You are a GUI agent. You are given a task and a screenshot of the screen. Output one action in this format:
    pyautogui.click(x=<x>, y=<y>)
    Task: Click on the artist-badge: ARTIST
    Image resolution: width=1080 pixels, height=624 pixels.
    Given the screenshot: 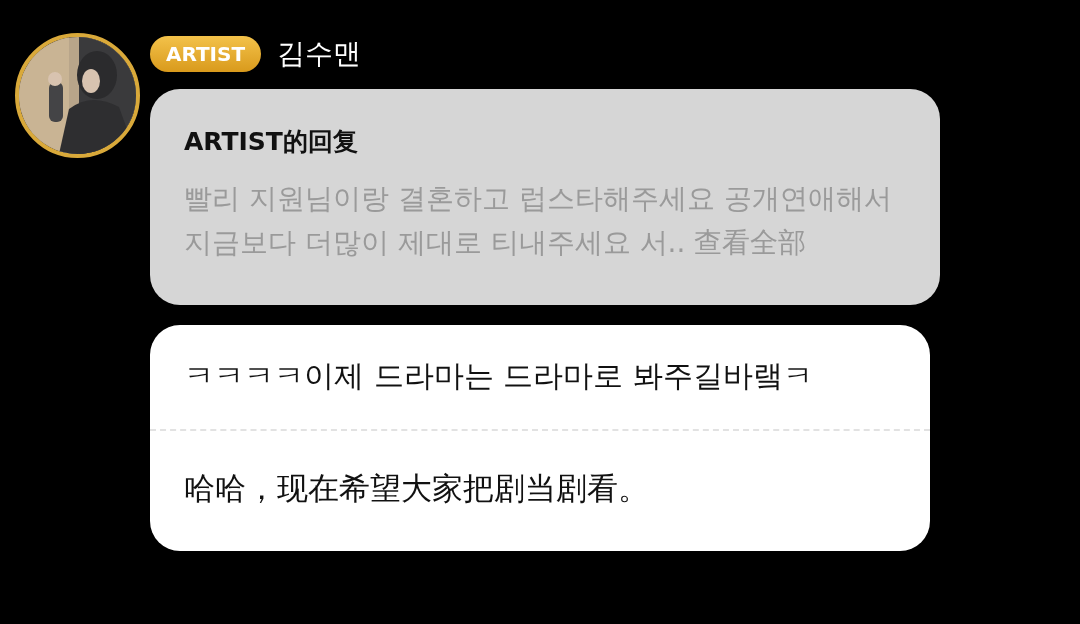 What is the action you would take?
    pyautogui.click(x=206, y=54)
    